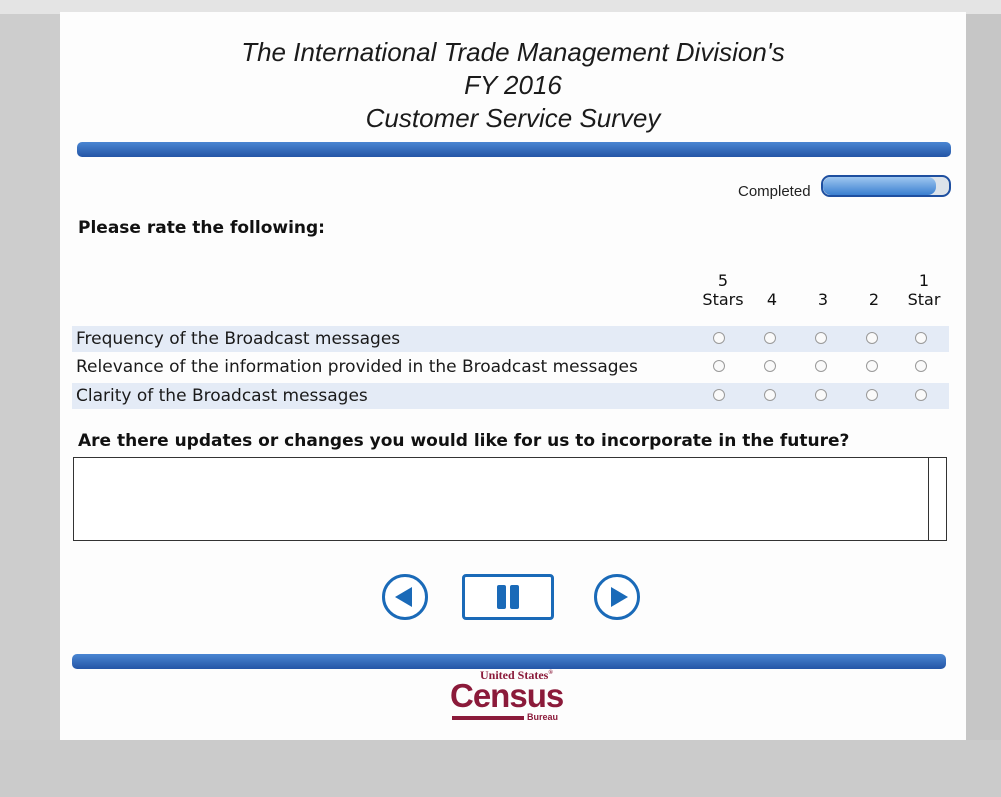 The image size is (1001, 797). I want to click on logo-bureau: Bureau, so click(543, 717).